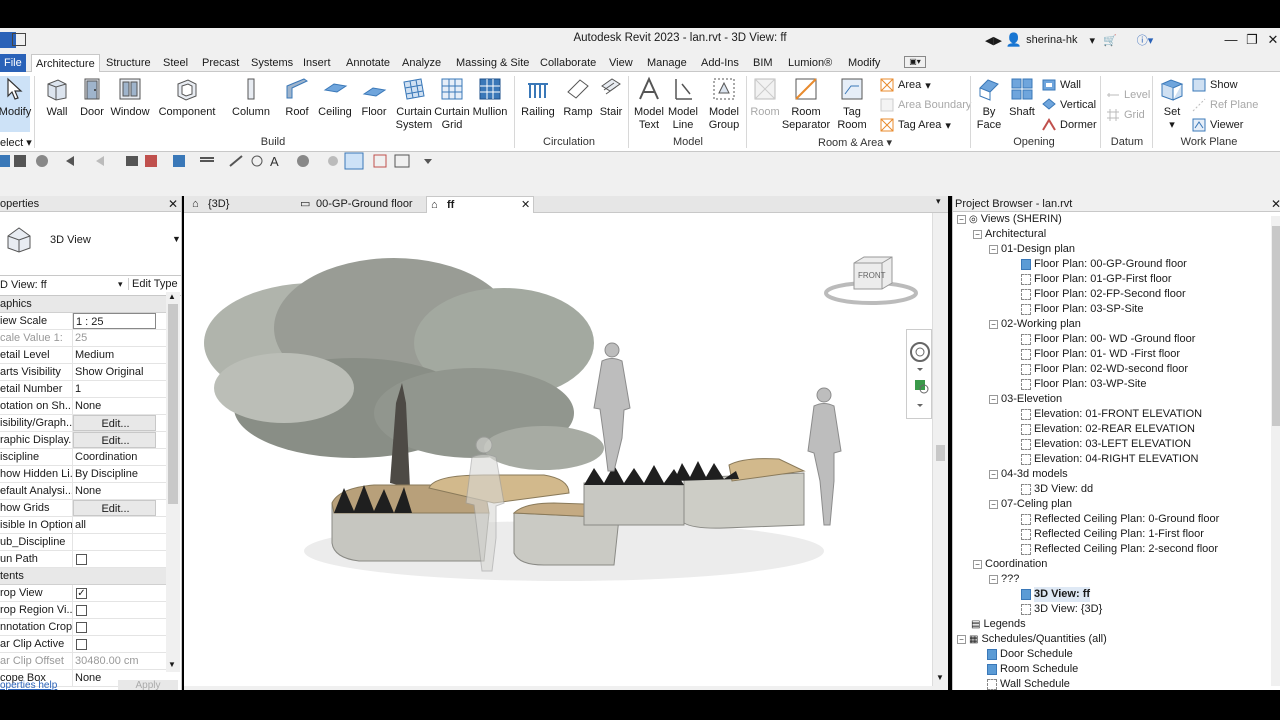 This screenshot has width=1280, height=720. Describe the element at coordinates (1022, 97) in the screenshot. I see `shaft-button: Shaft` at that location.